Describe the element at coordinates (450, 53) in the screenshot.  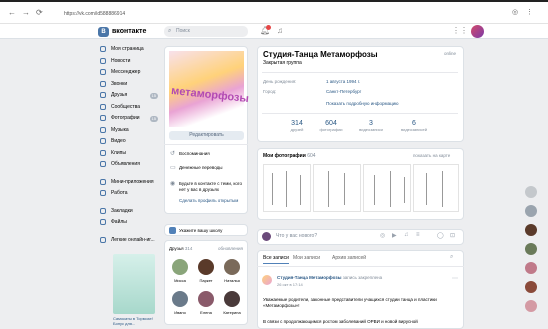
I see `online-status: online` at that location.